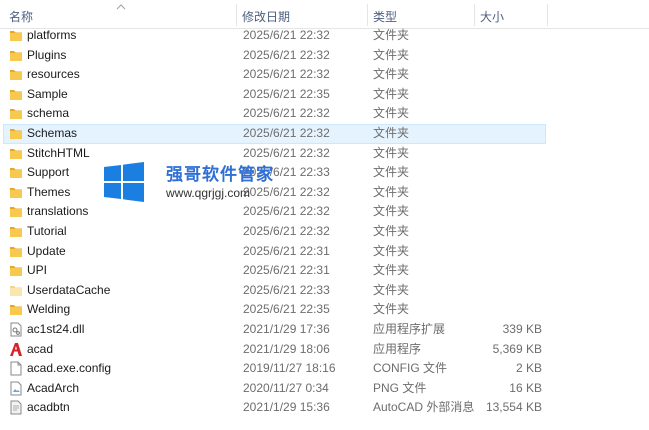  What do you see at coordinates (324, 310) in the screenshot?
I see `file-row: Welding 2025/6/21 22:35 文件夹` at bounding box center [324, 310].